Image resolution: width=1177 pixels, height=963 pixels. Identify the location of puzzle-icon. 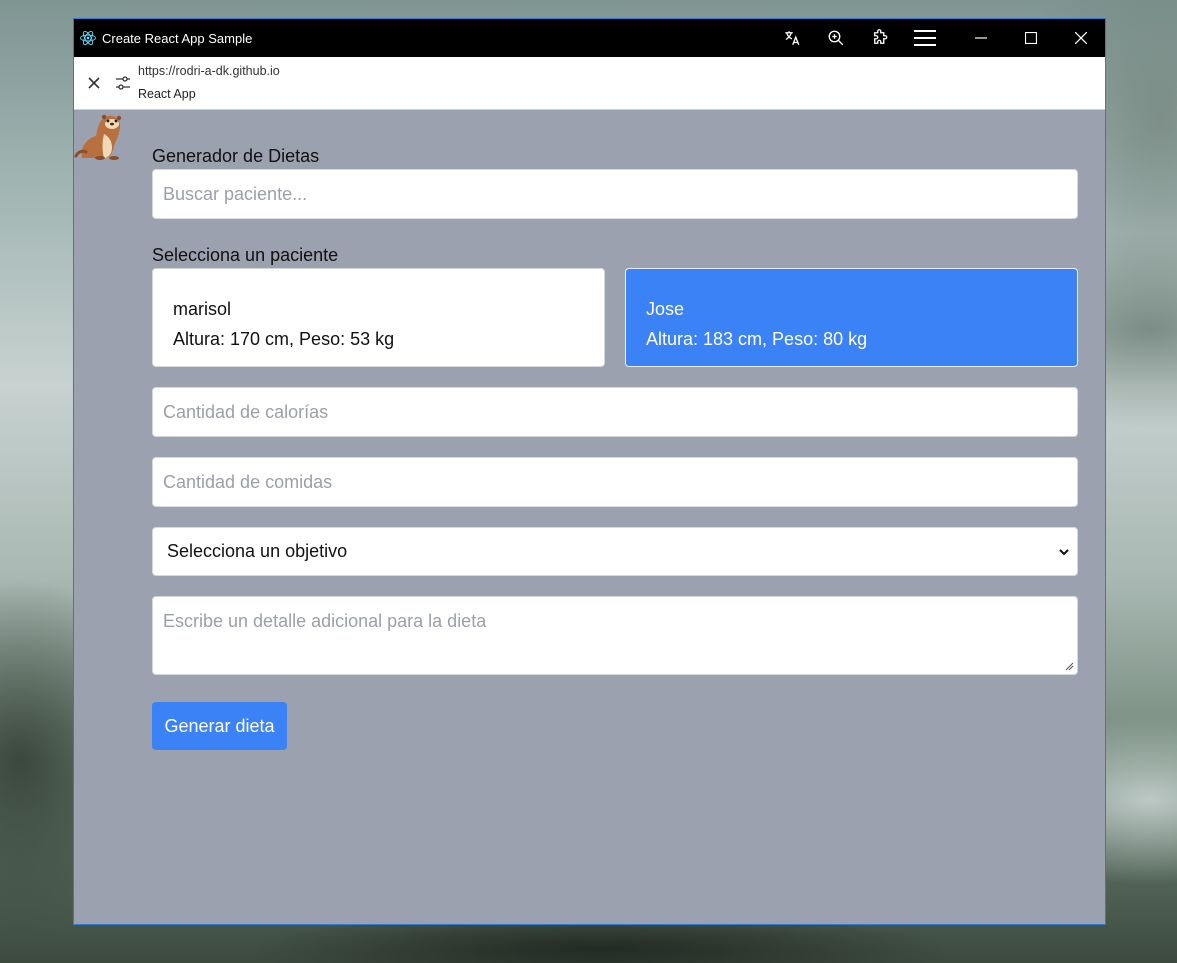
(881, 36).